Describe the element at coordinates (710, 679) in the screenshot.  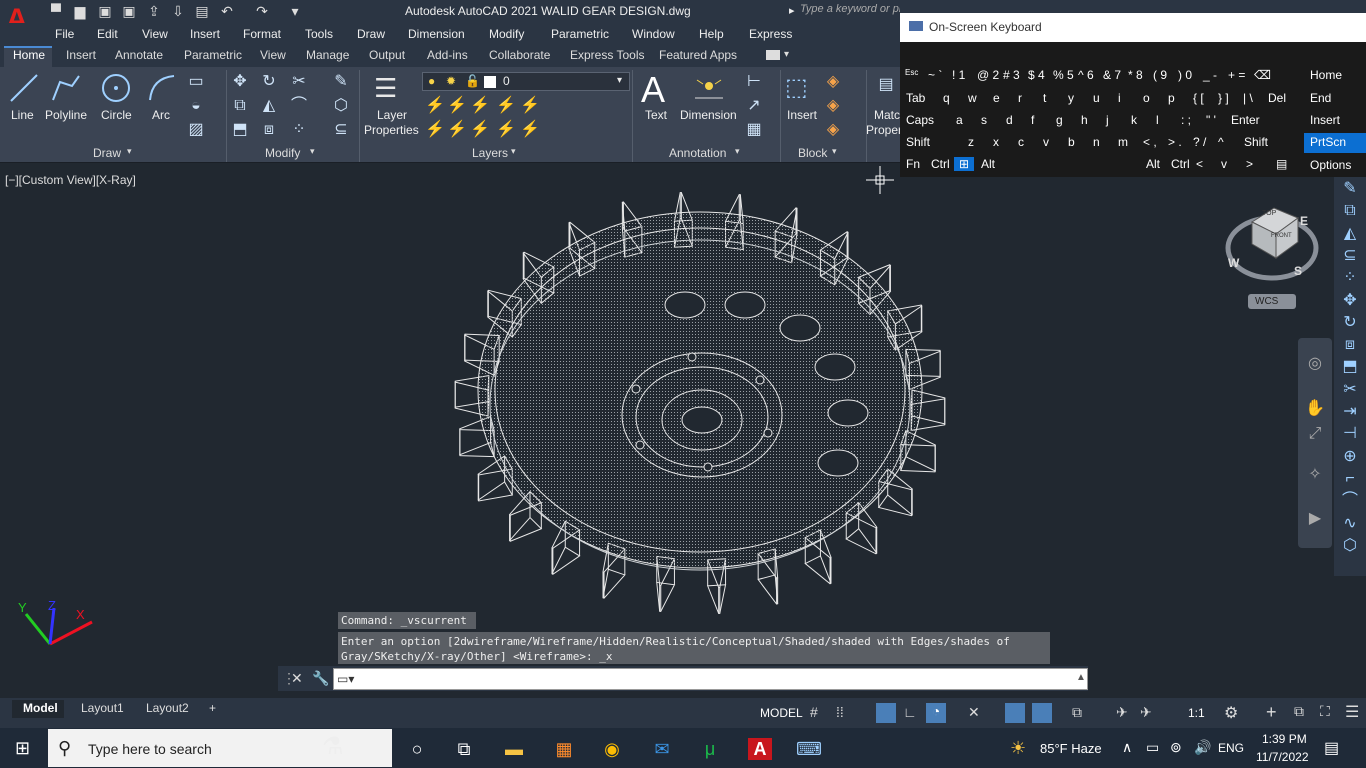
I see `command-input` at that location.